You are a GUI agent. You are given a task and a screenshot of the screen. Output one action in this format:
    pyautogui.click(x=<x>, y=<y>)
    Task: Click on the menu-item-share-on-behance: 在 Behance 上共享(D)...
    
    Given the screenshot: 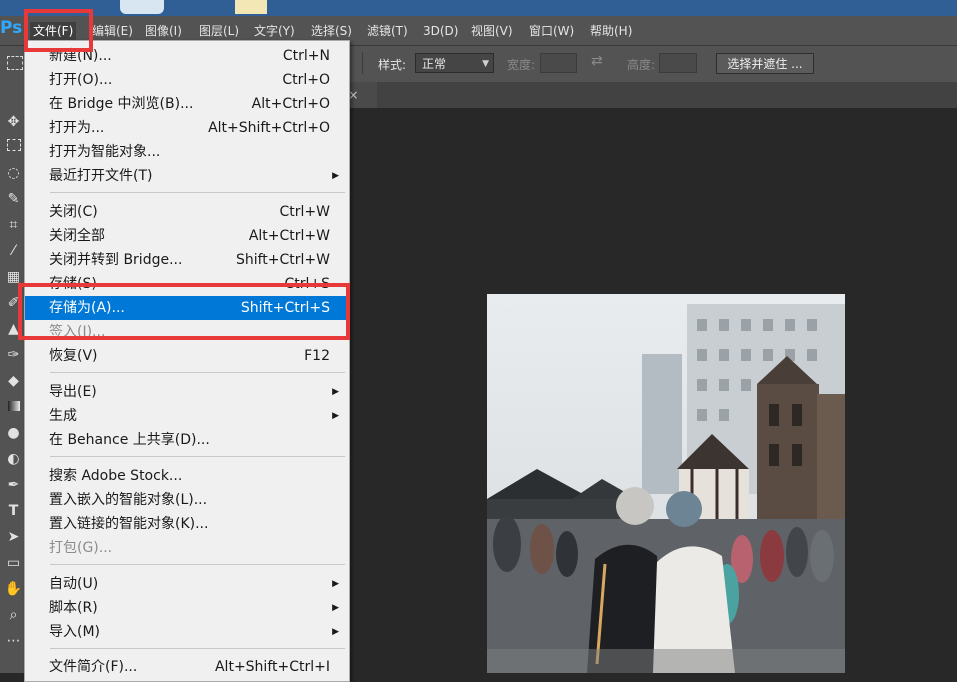 What is the action you would take?
    pyautogui.click(x=186, y=440)
    